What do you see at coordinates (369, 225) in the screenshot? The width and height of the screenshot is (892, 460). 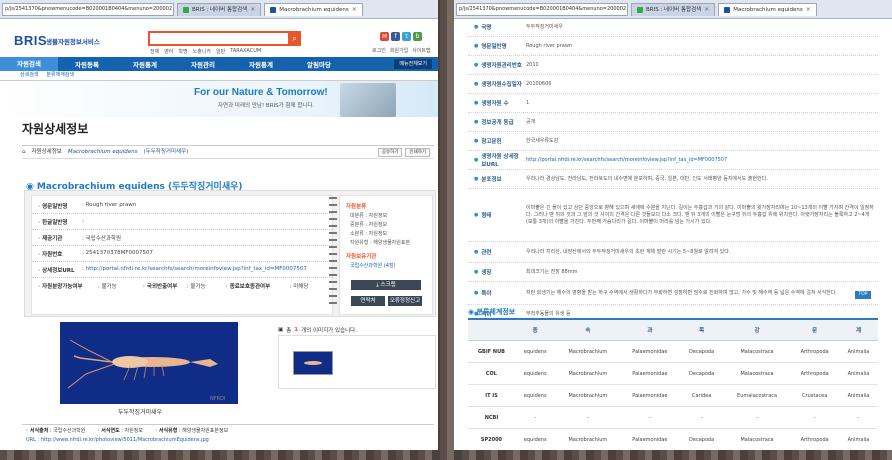 I see `side-item: 중분류 : 자원정보` at bounding box center [369, 225].